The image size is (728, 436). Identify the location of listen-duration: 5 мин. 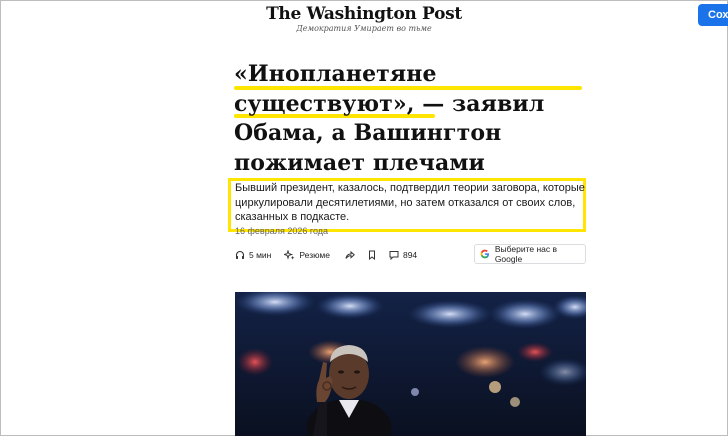
(260, 255).